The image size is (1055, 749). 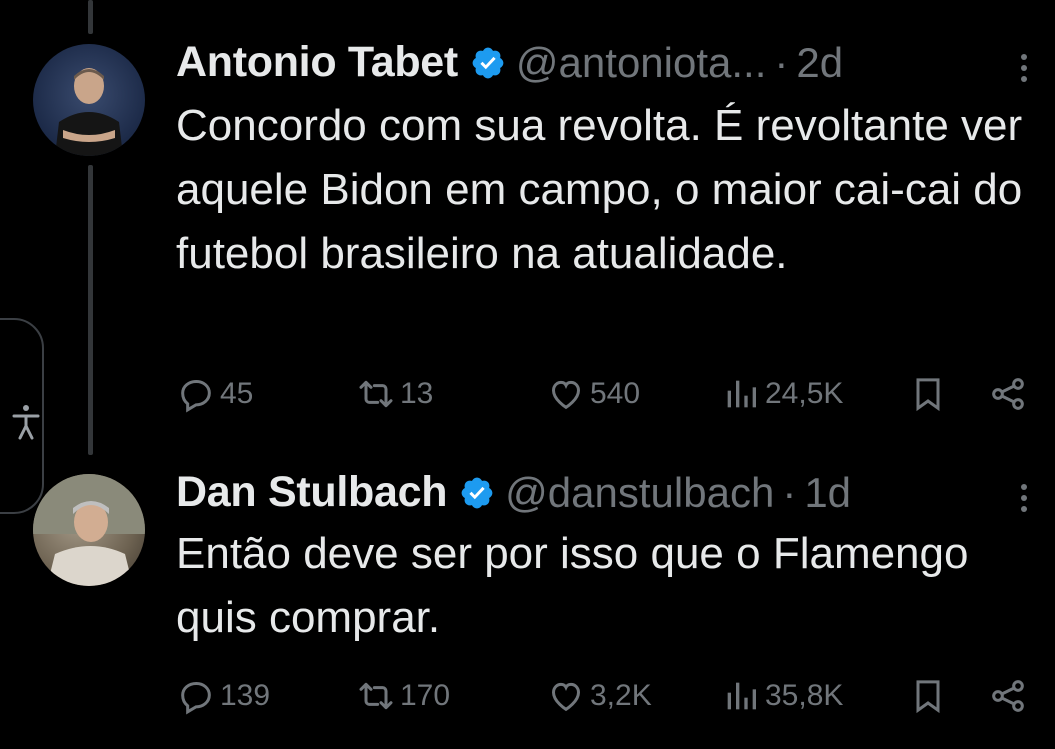 I want to click on author-name: Dan Stulbach, so click(x=311, y=492).